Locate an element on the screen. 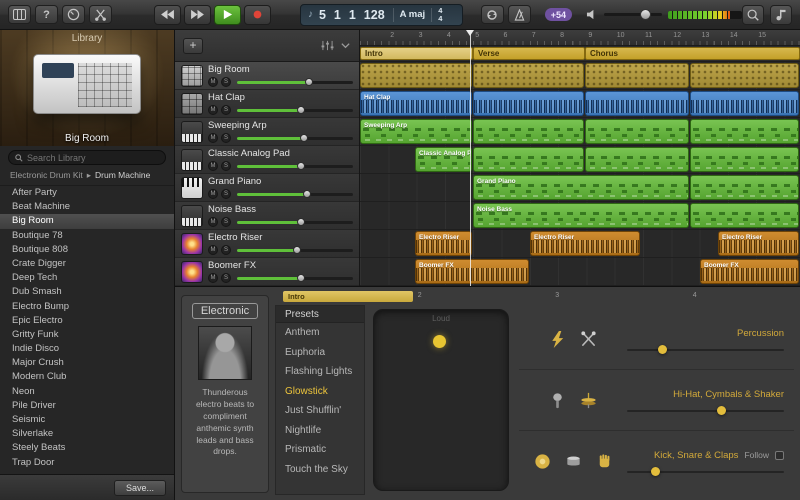  track-header: Big Room M S is located at coordinates (267, 76).